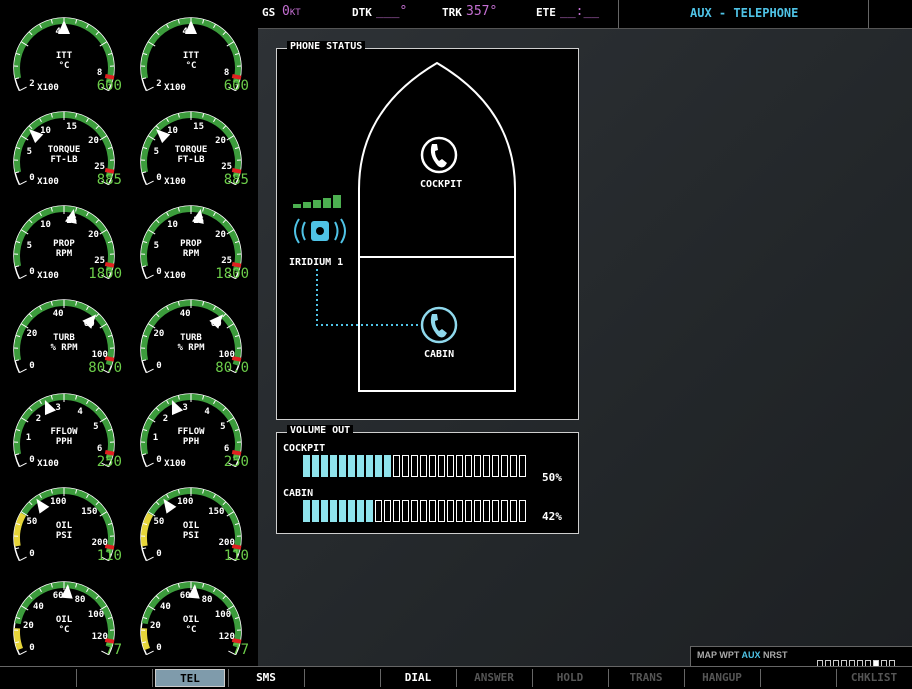  Describe the element at coordinates (316, 262) in the screenshot. I see `iridium-label: IRIDIUM 1` at that location.